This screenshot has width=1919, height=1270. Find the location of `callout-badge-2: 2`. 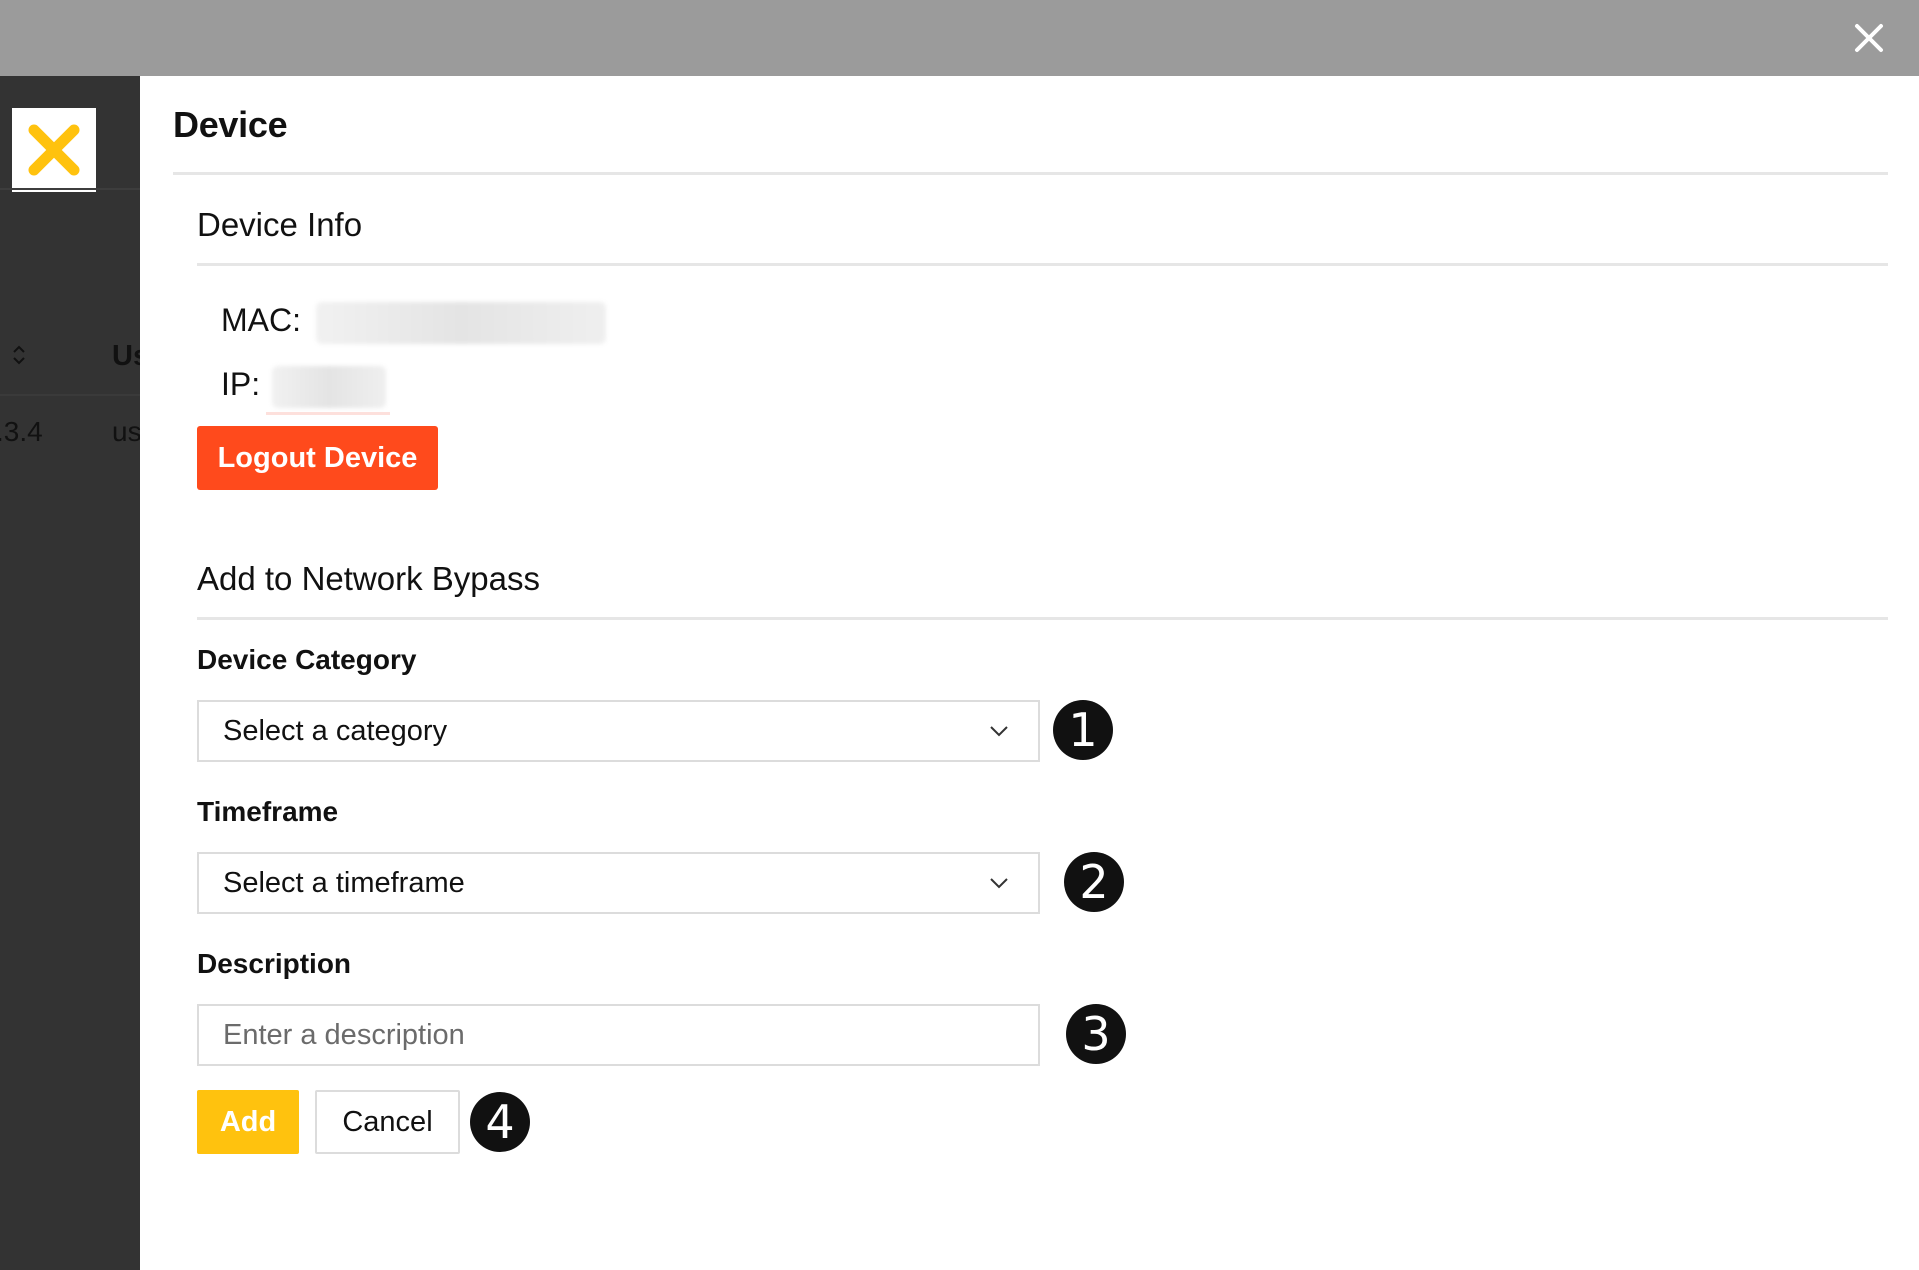

callout-badge-2: 2 is located at coordinates (1094, 882).